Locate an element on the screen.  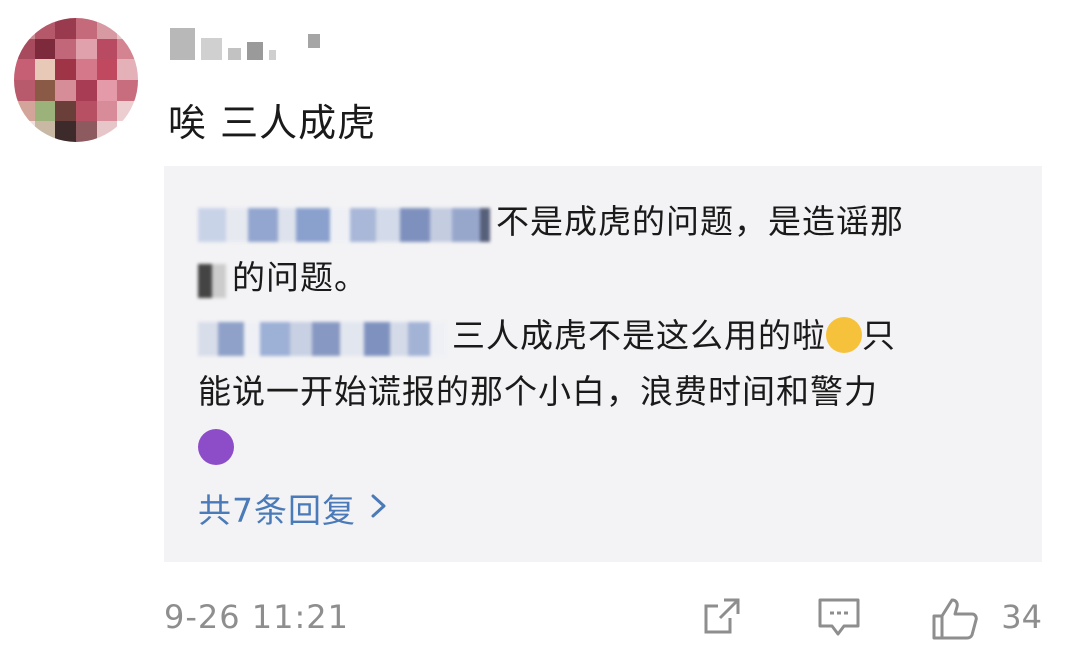
reply-username-tail-redacted is located at coordinates (212, 278).